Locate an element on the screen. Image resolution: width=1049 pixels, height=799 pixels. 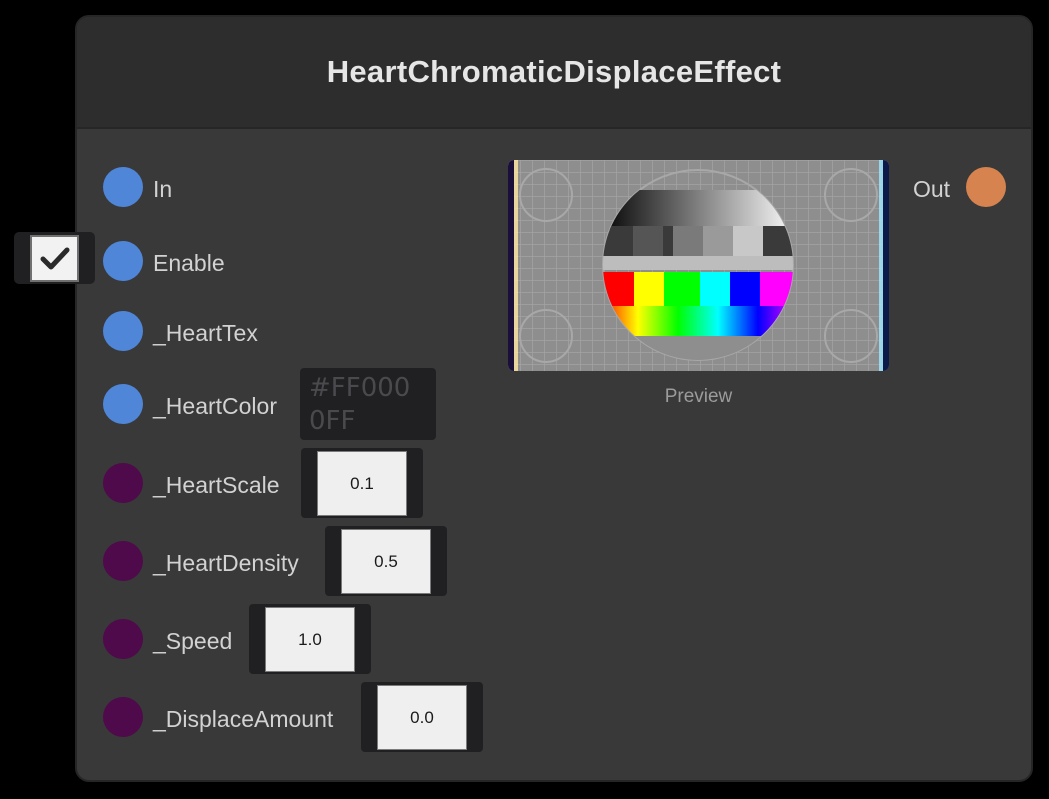
port-label-enable: Enable is located at coordinates (189, 263).